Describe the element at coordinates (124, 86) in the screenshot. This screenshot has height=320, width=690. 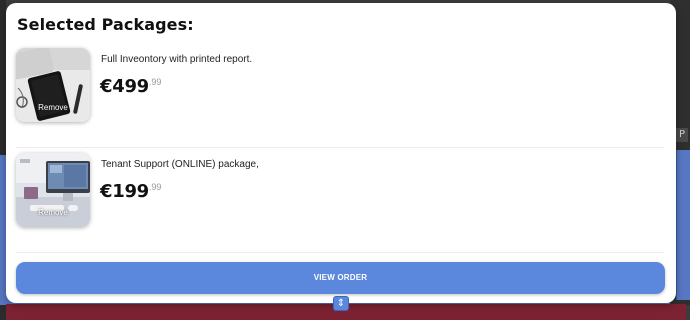
I see `price-main: €499` at that location.